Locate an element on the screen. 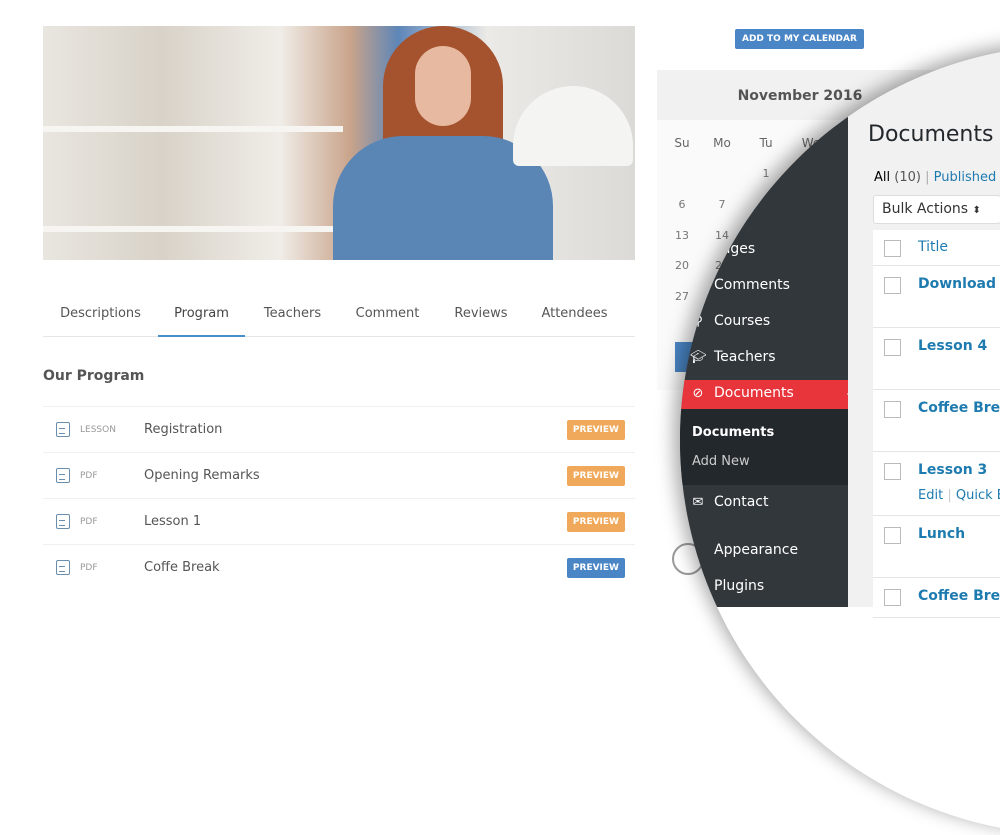  tab-program: Program is located at coordinates (201, 316).